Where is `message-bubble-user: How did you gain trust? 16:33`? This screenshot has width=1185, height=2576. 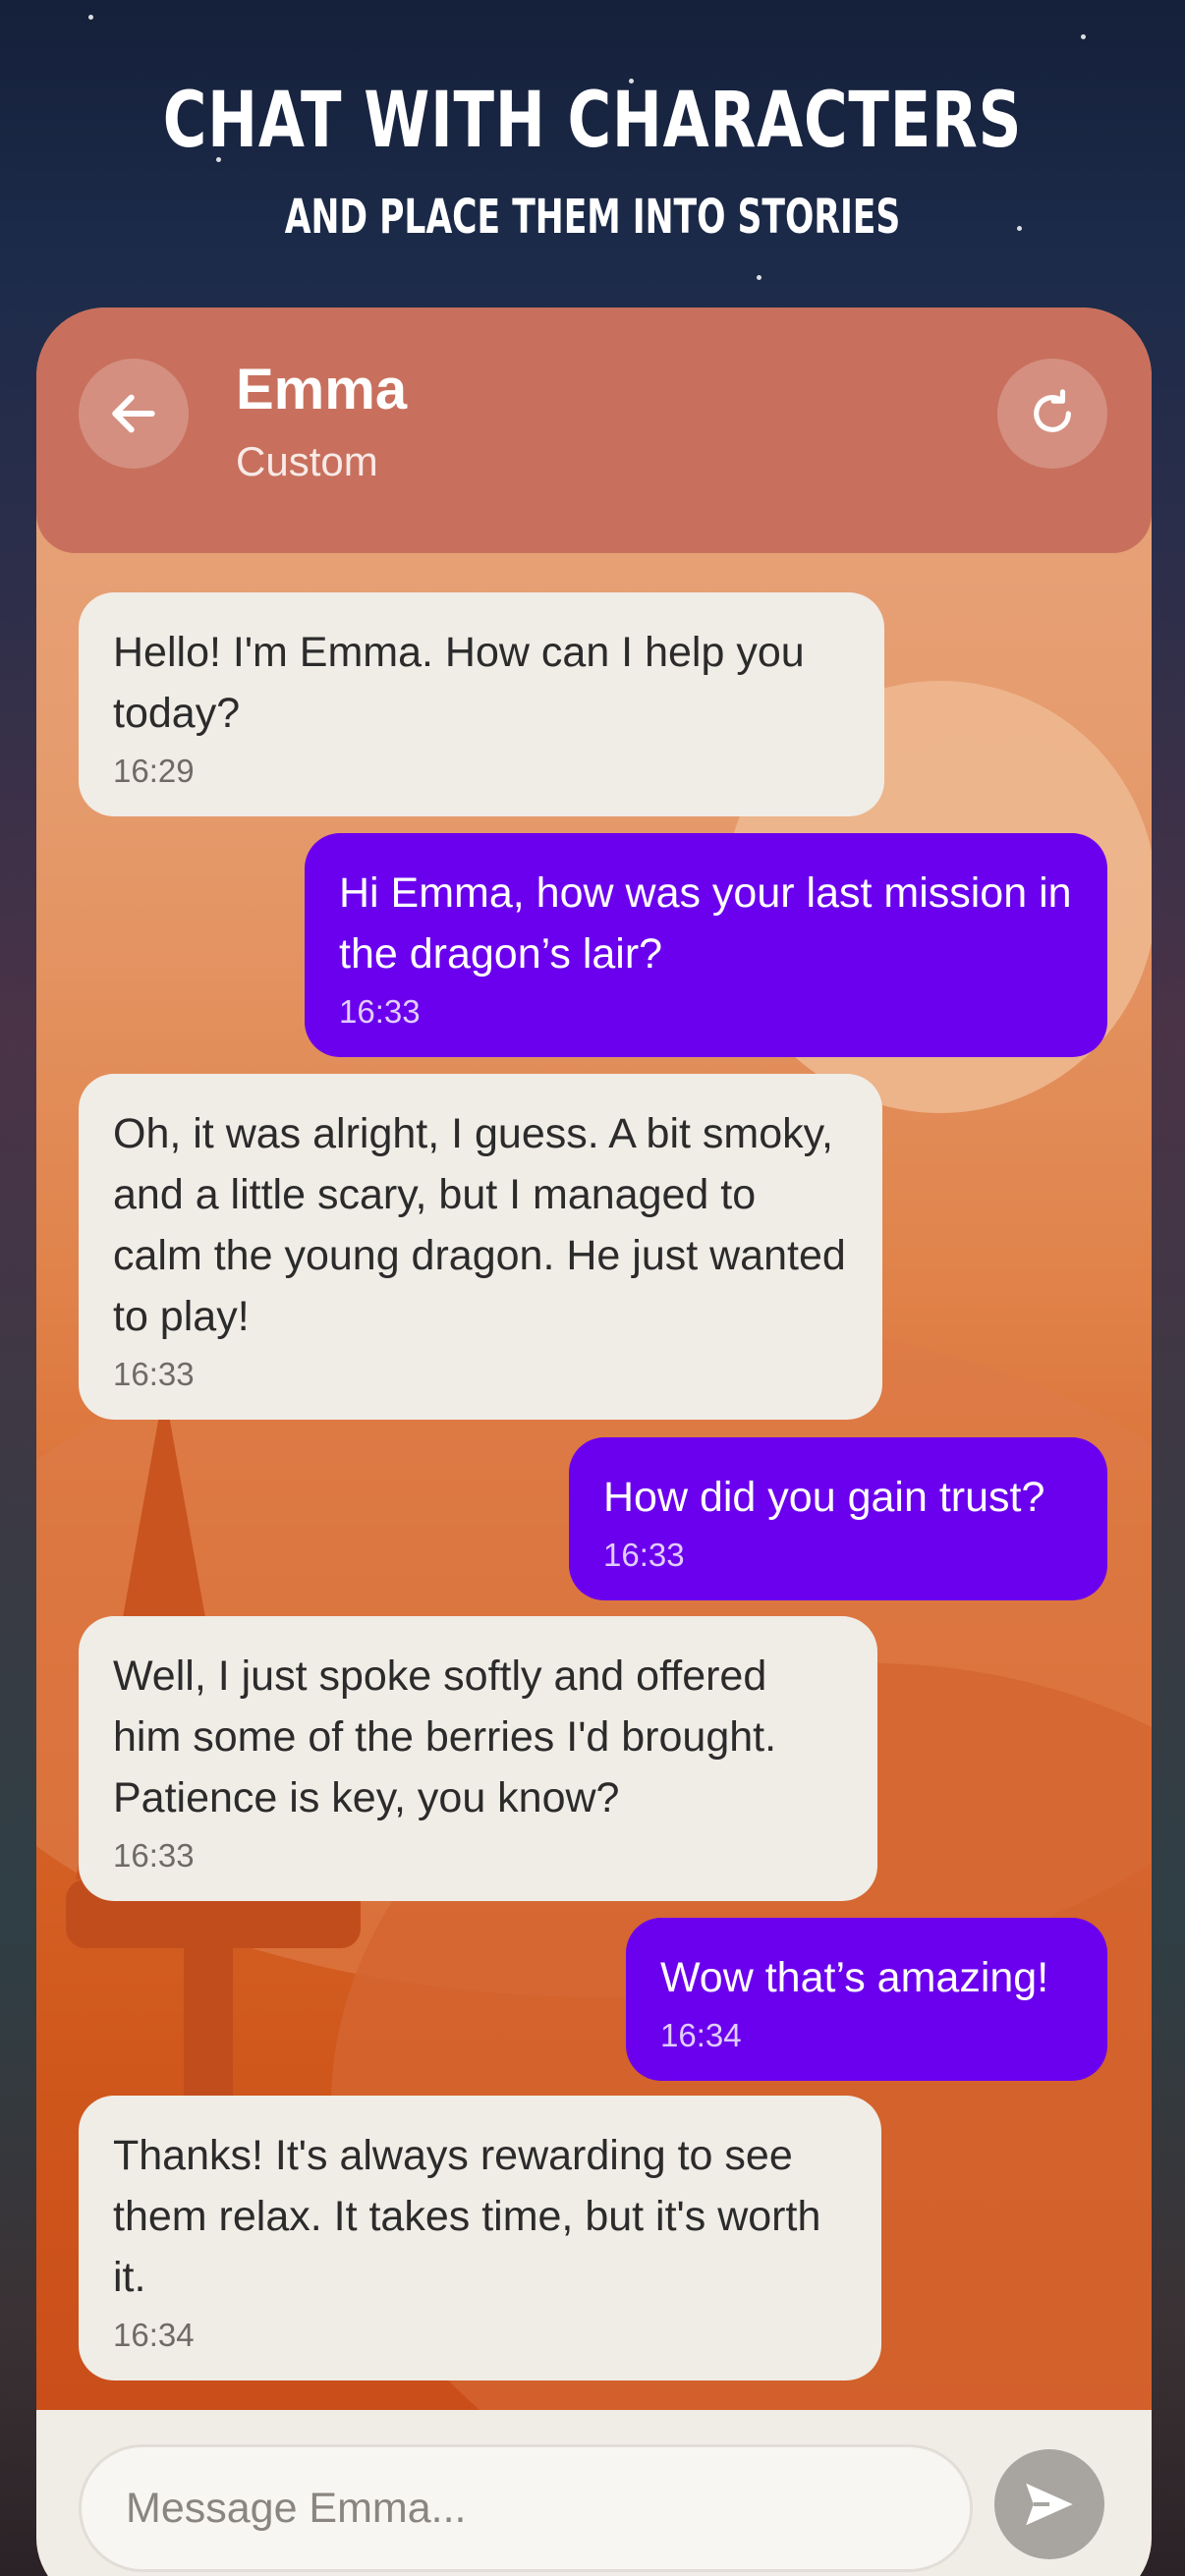 message-bubble-user: How did you gain trust? 16:33 is located at coordinates (838, 1518).